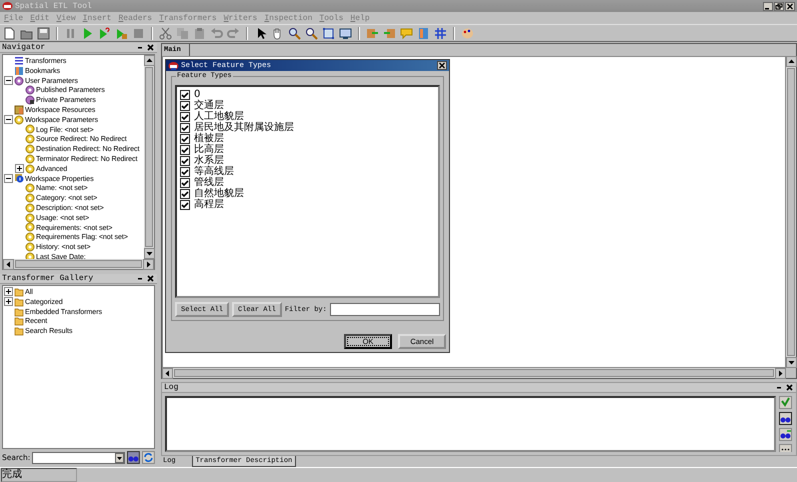 This screenshot has width=797, height=482. I want to click on save-icon, so click(43, 33).